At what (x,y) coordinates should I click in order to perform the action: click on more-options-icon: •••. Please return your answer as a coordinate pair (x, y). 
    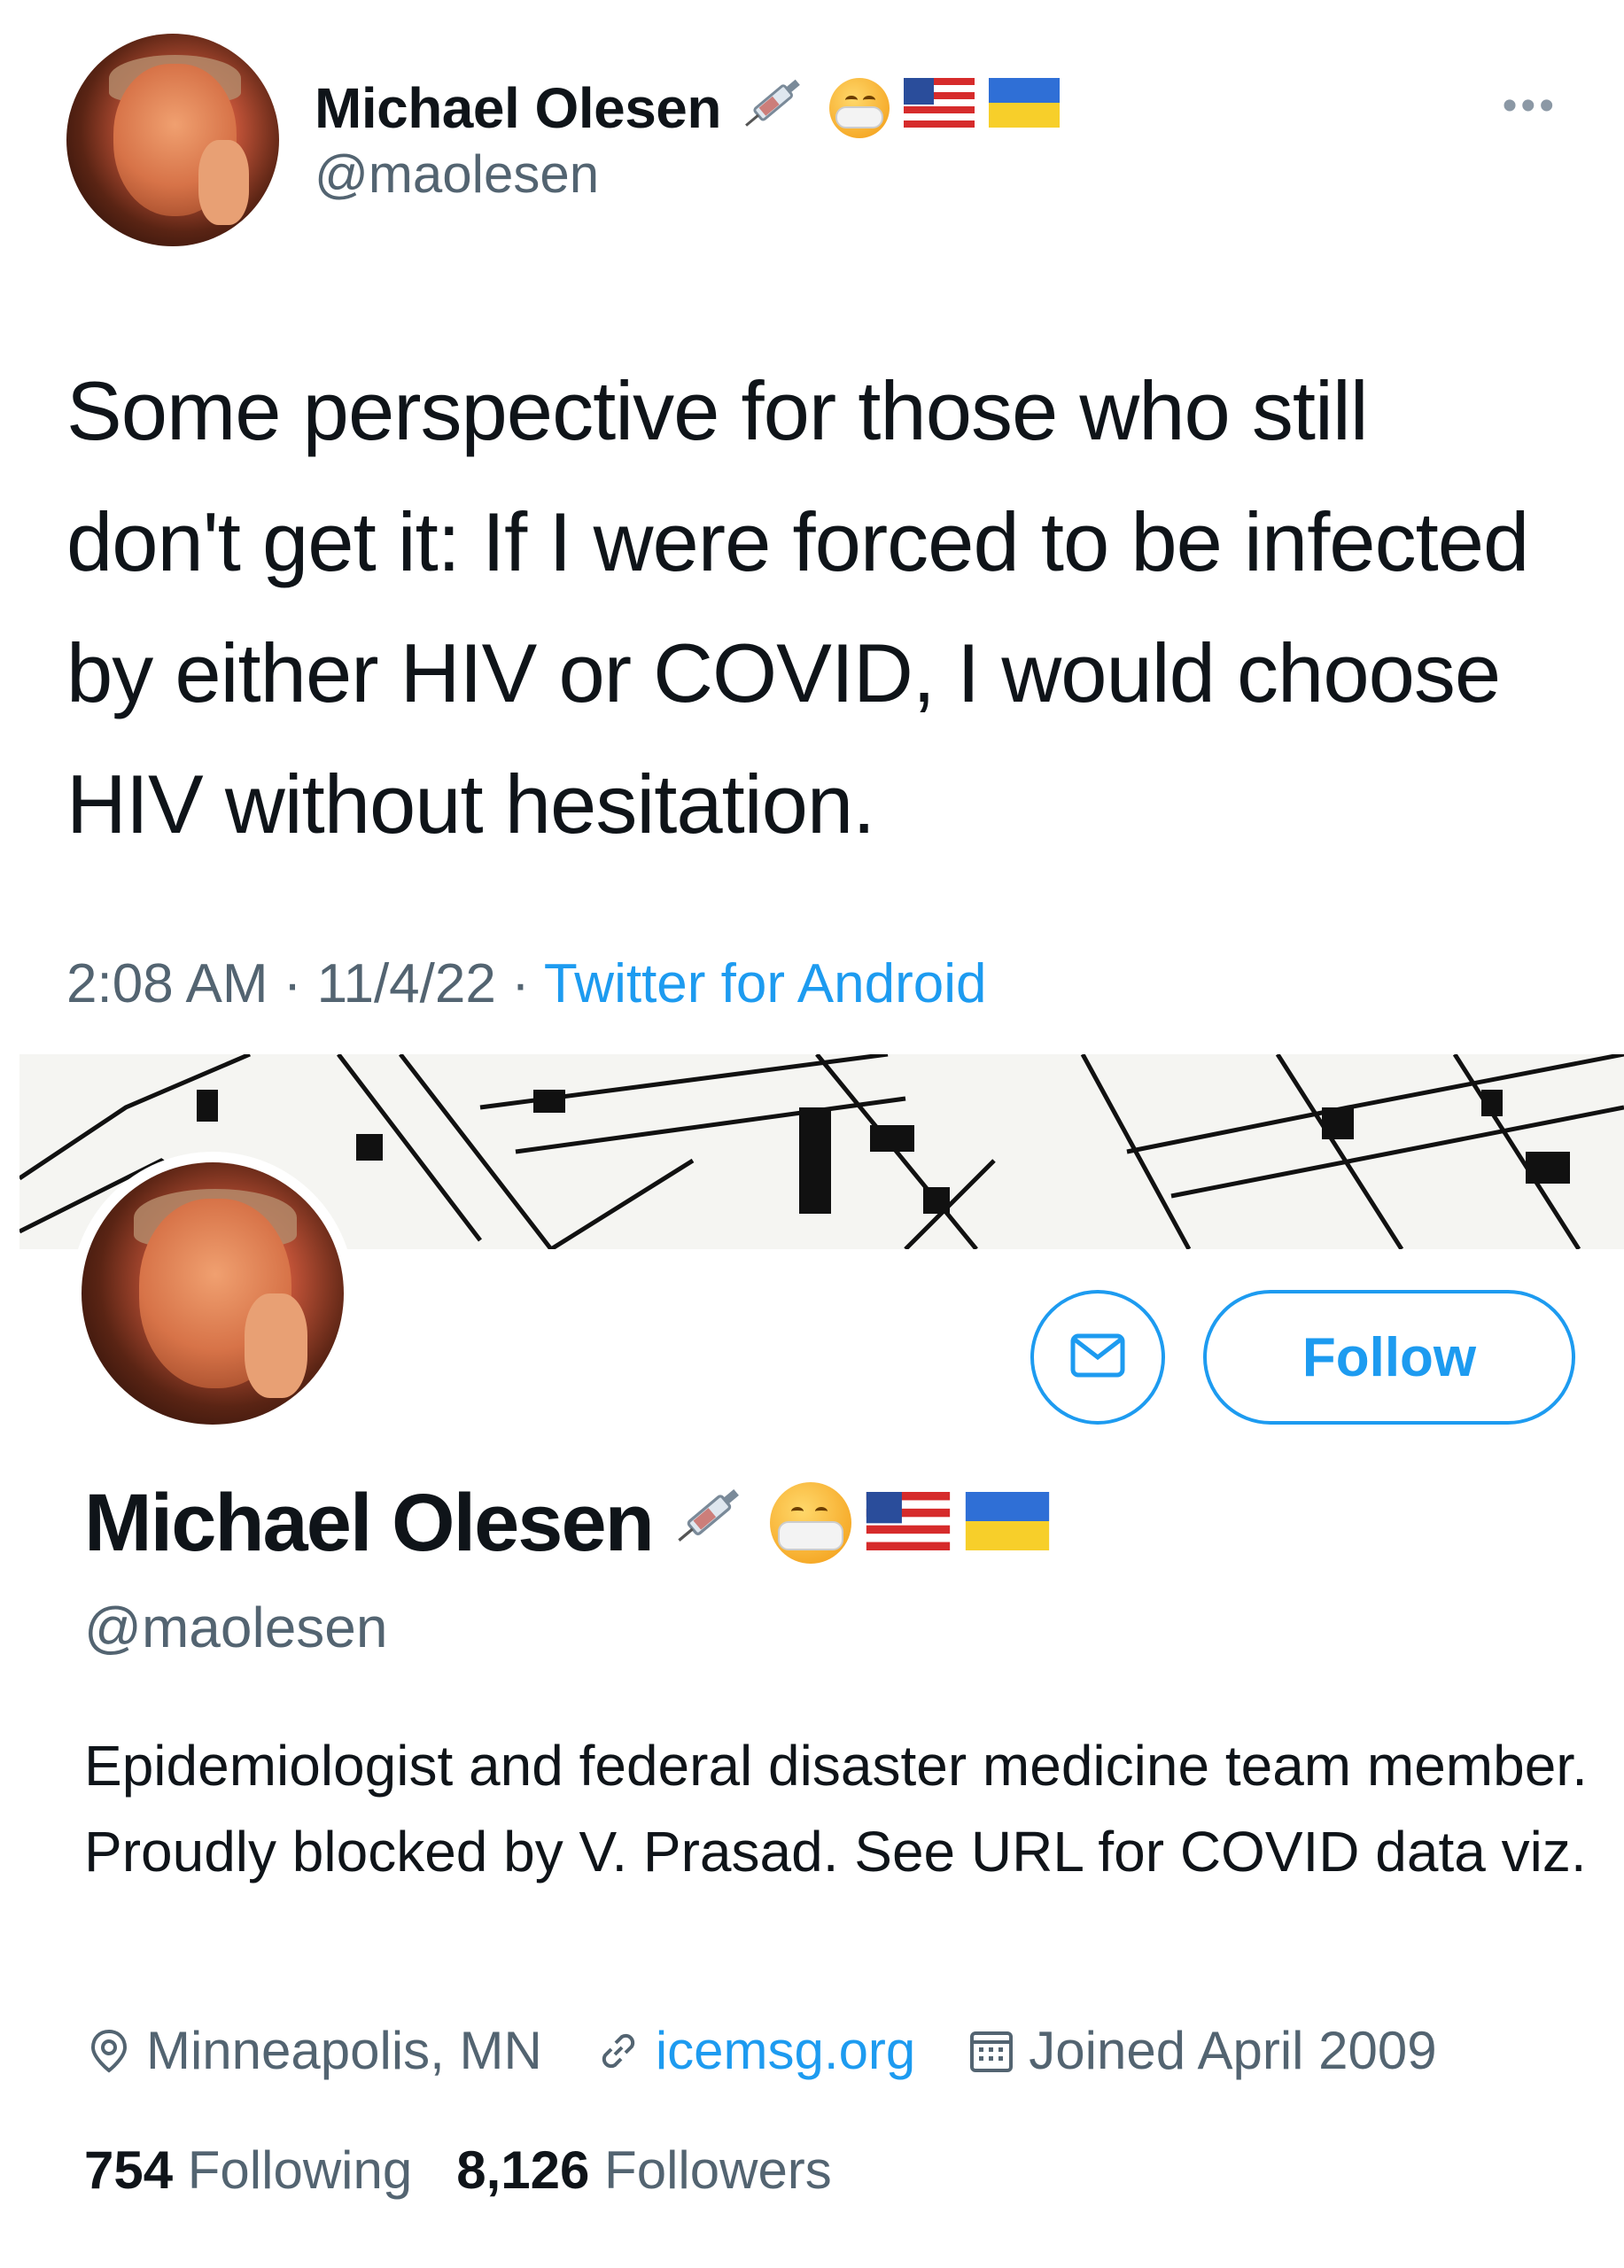
    Looking at the image, I should click on (1531, 106).